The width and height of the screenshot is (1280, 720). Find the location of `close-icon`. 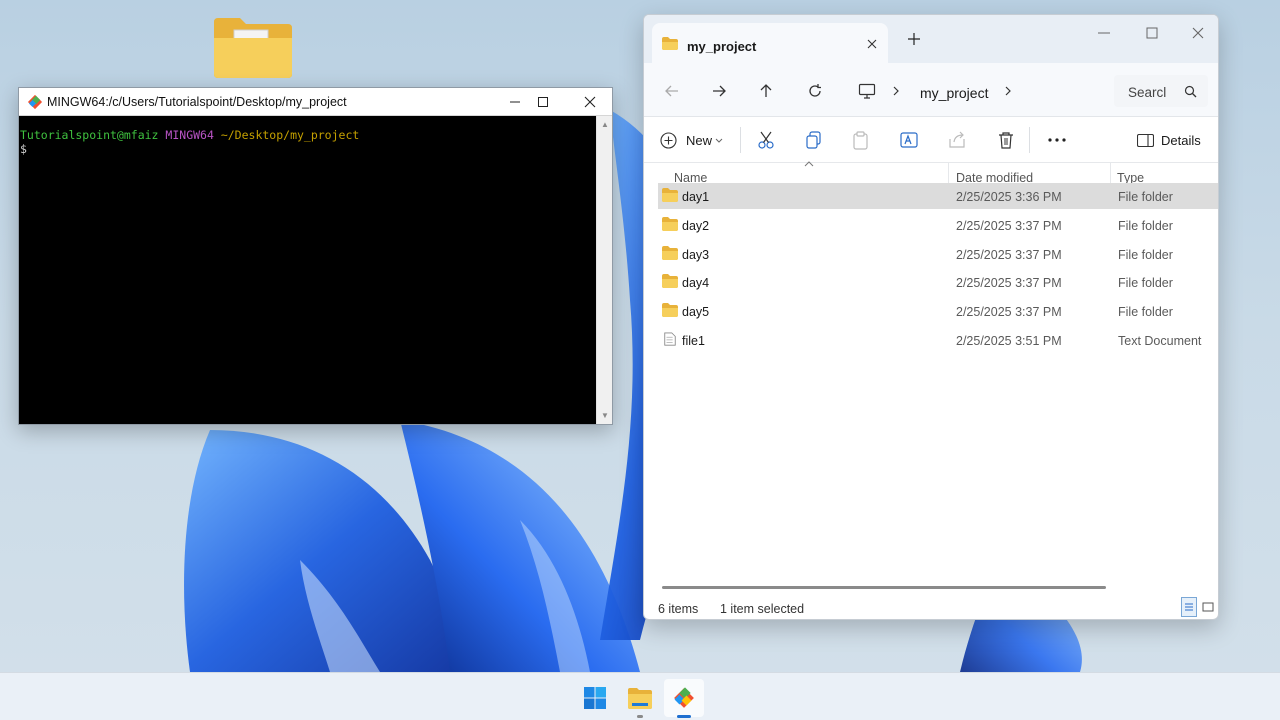

close-icon is located at coordinates (590, 102).